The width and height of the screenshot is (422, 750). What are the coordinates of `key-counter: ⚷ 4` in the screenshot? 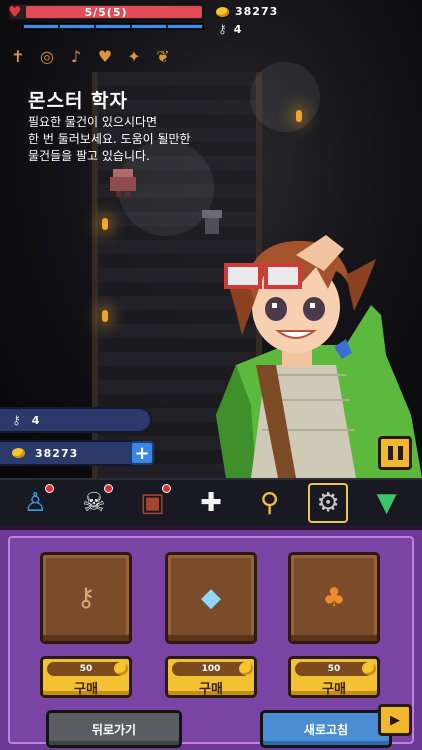 It's located at (230, 29).